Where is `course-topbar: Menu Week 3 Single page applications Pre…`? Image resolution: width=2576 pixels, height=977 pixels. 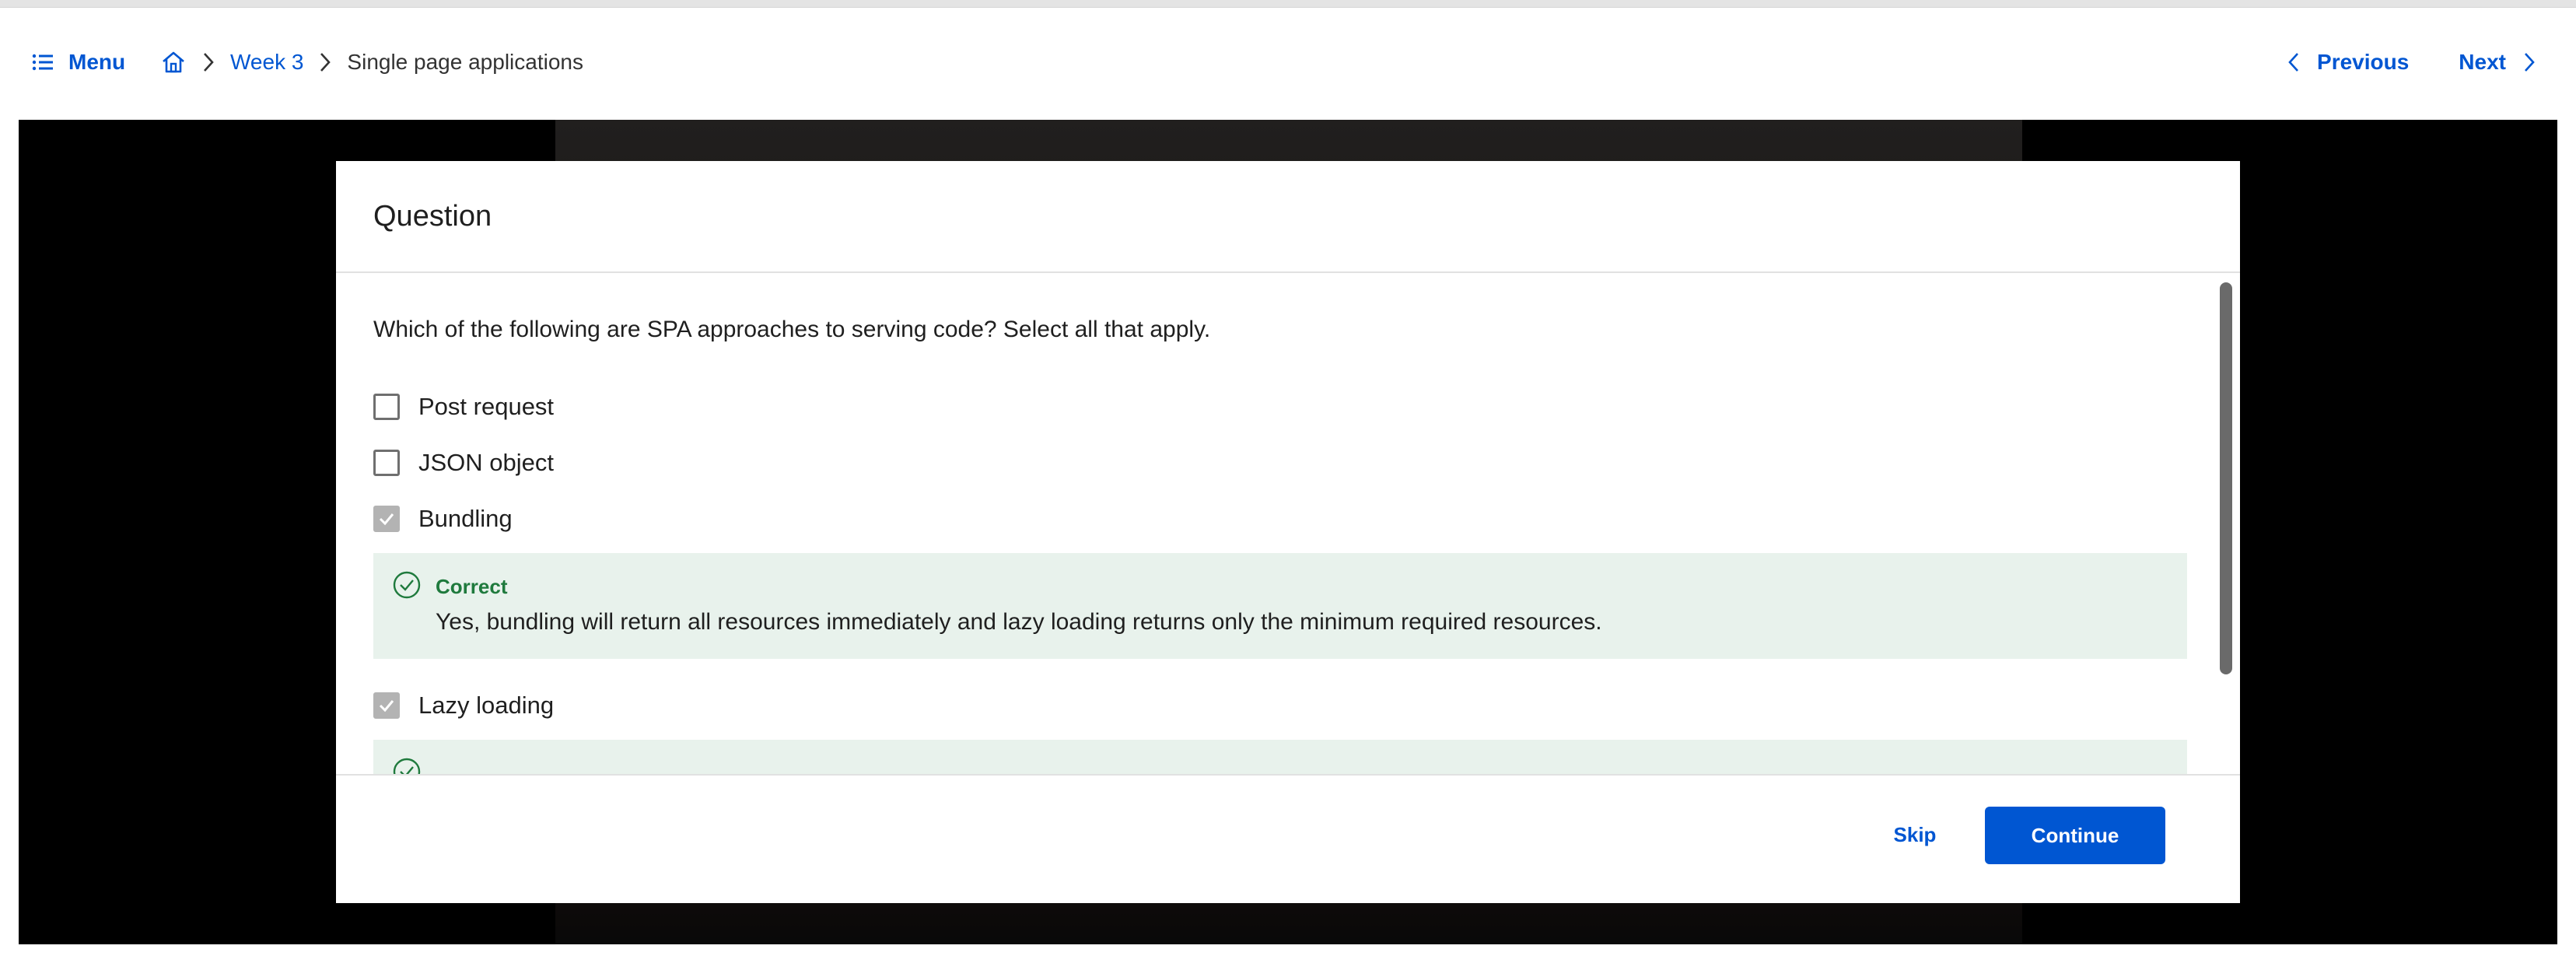
course-topbar: Menu Week 3 Single page applications Pre… is located at coordinates (1288, 60).